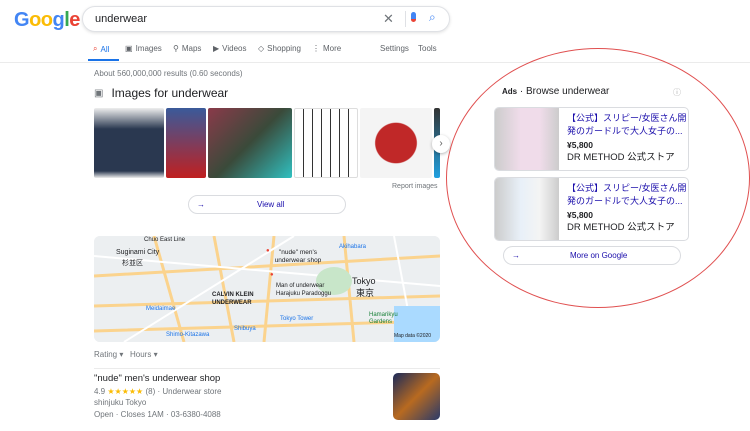 The width and height of the screenshot is (750, 431). What do you see at coordinates (176, 48) in the screenshot?
I see `pin-icon: ⚲` at bounding box center [176, 48].